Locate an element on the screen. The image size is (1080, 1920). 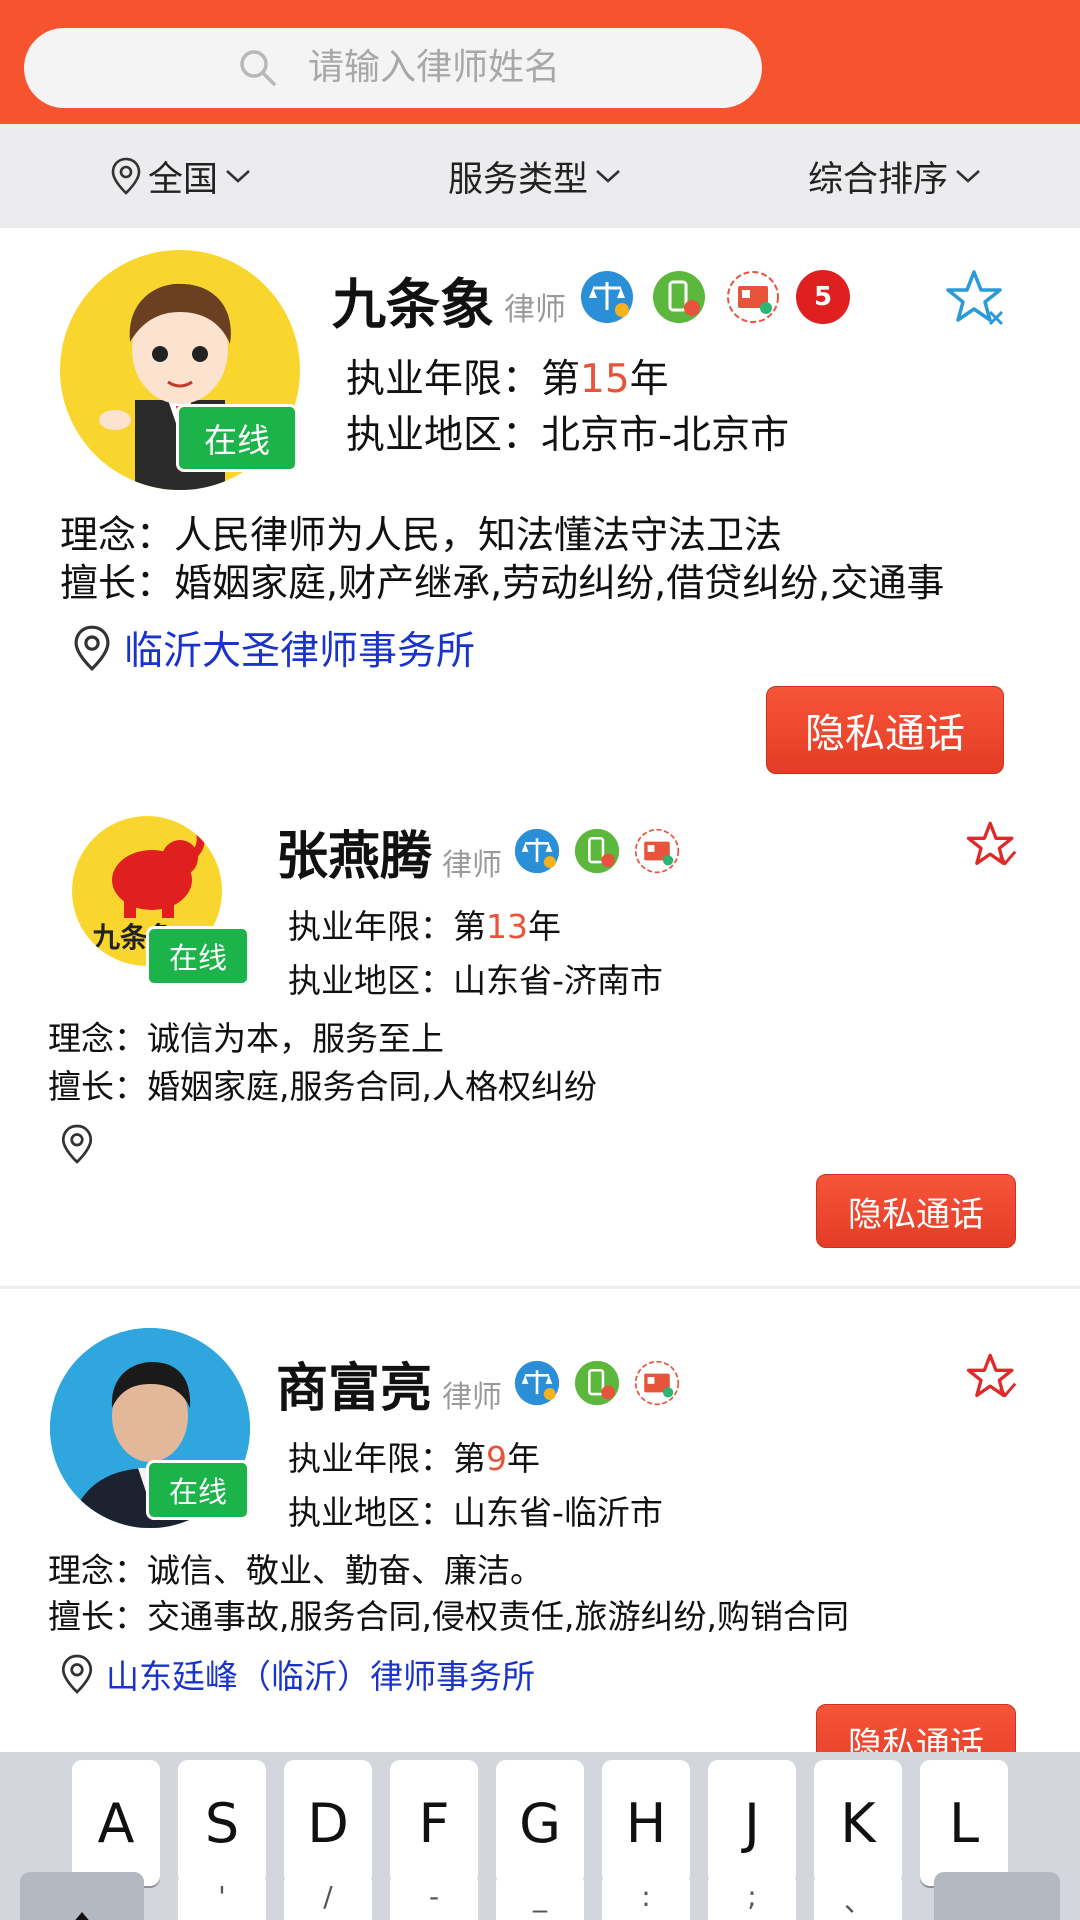
search-input: 请输入律师姓名 is located at coordinates (393, 68).